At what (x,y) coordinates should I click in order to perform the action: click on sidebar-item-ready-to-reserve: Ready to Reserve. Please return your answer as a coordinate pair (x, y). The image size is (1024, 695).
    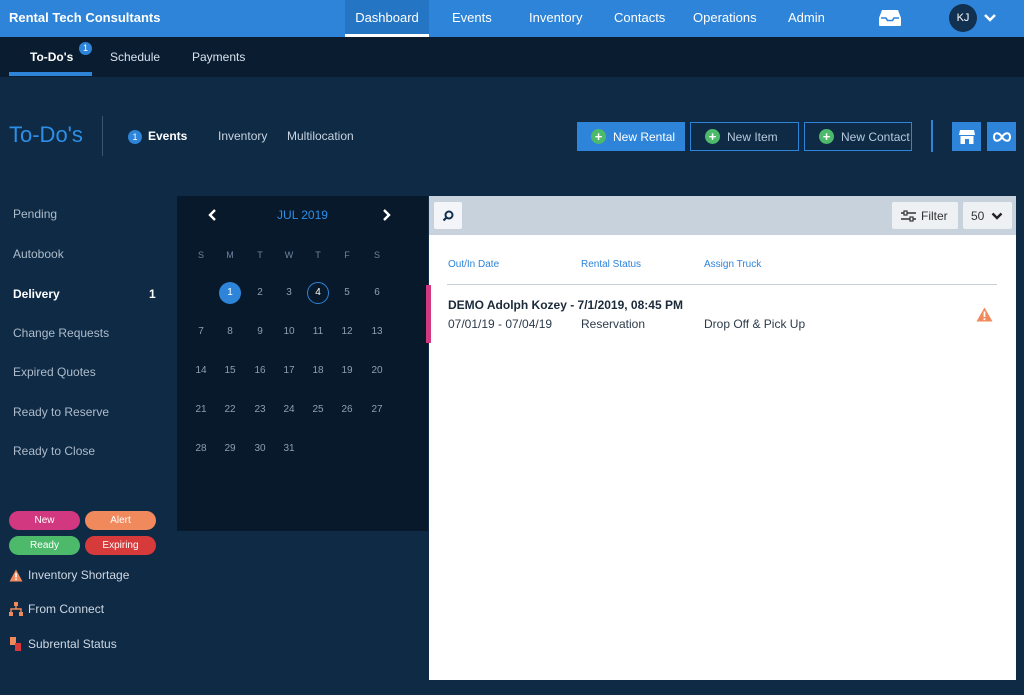
    Looking at the image, I should click on (61, 412).